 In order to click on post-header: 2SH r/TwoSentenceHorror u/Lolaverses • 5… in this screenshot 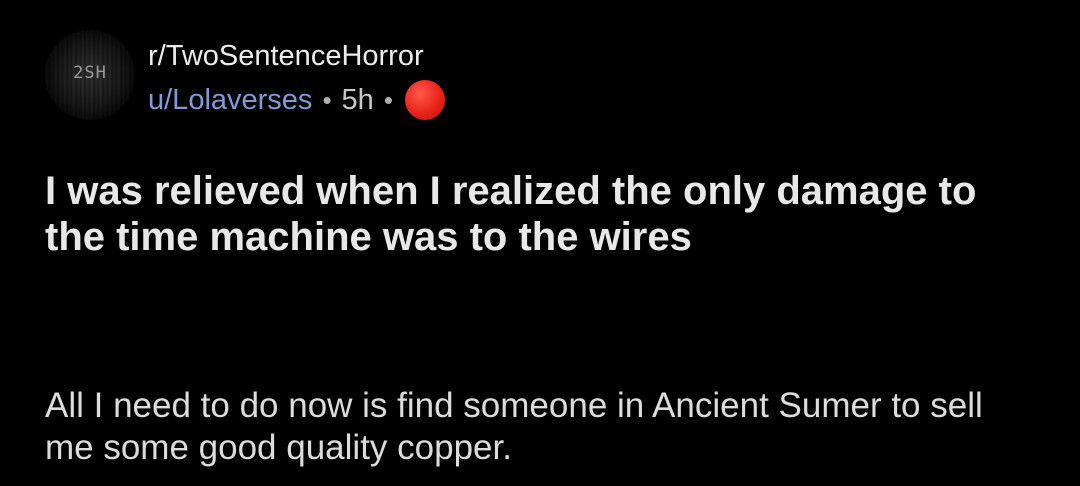, I will do `click(245, 75)`.